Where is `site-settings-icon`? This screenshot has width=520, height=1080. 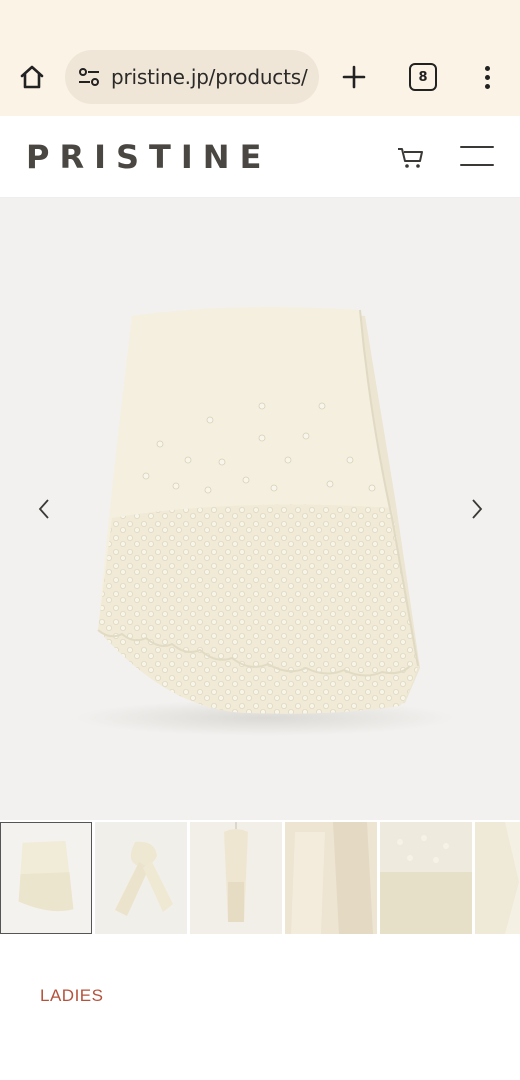
site-settings-icon is located at coordinates (90, 77).